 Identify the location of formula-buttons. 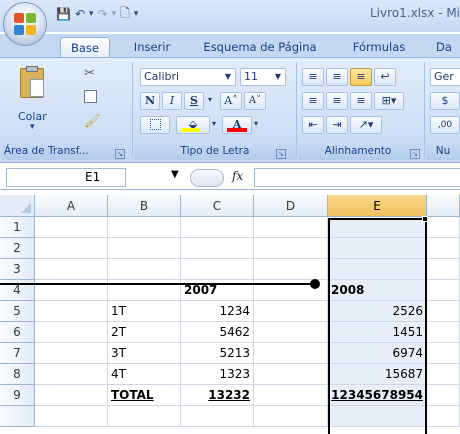
(207, 178).